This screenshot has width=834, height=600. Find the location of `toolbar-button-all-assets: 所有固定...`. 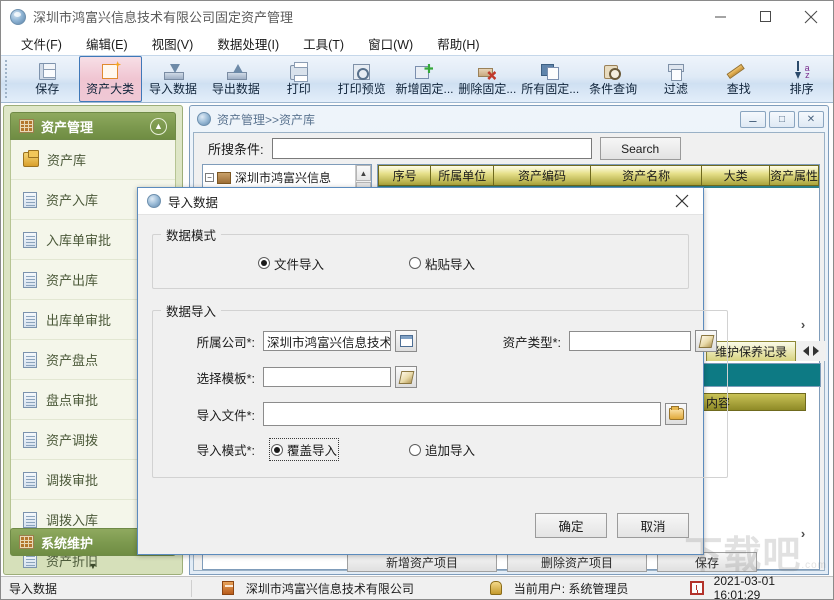

toolbar-button-all-assets: 所有固定... is located at coordinates (550, 79).